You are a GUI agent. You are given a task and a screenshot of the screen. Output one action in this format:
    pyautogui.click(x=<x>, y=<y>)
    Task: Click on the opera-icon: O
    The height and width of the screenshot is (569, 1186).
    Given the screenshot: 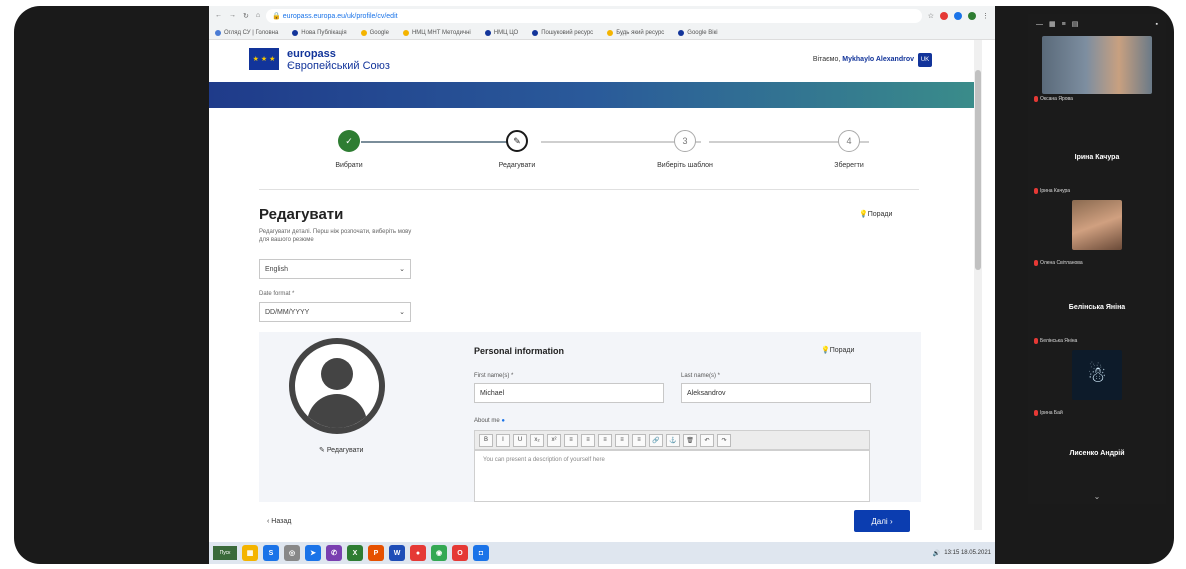 What is the action you would take?
    pyautogui.click(x=460, y=553)
    